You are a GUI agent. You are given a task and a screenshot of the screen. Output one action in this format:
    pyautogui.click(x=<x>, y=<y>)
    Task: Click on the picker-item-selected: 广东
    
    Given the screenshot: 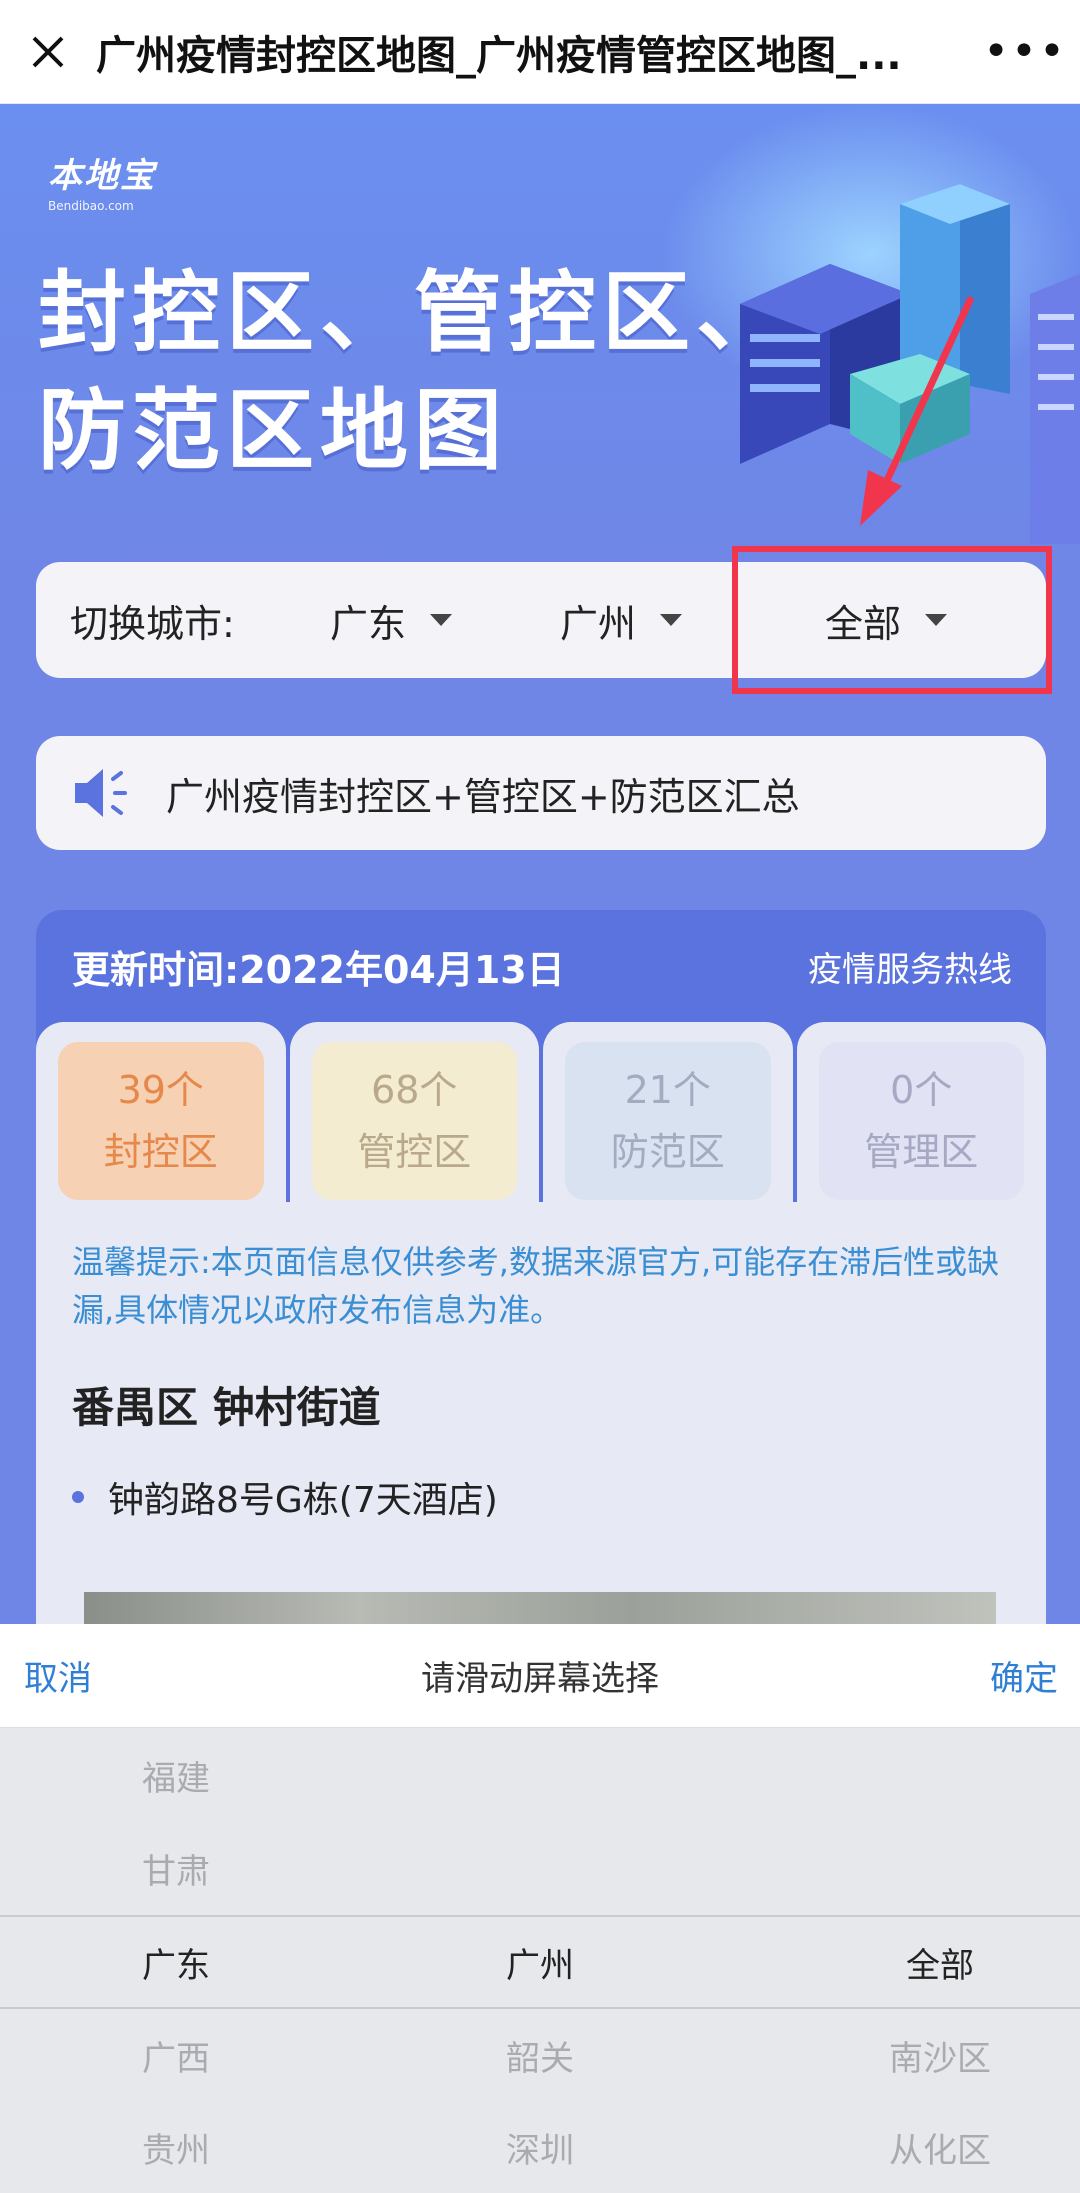 What is the action you would take?
    pyautogui.click(x=180, y=1962)
    